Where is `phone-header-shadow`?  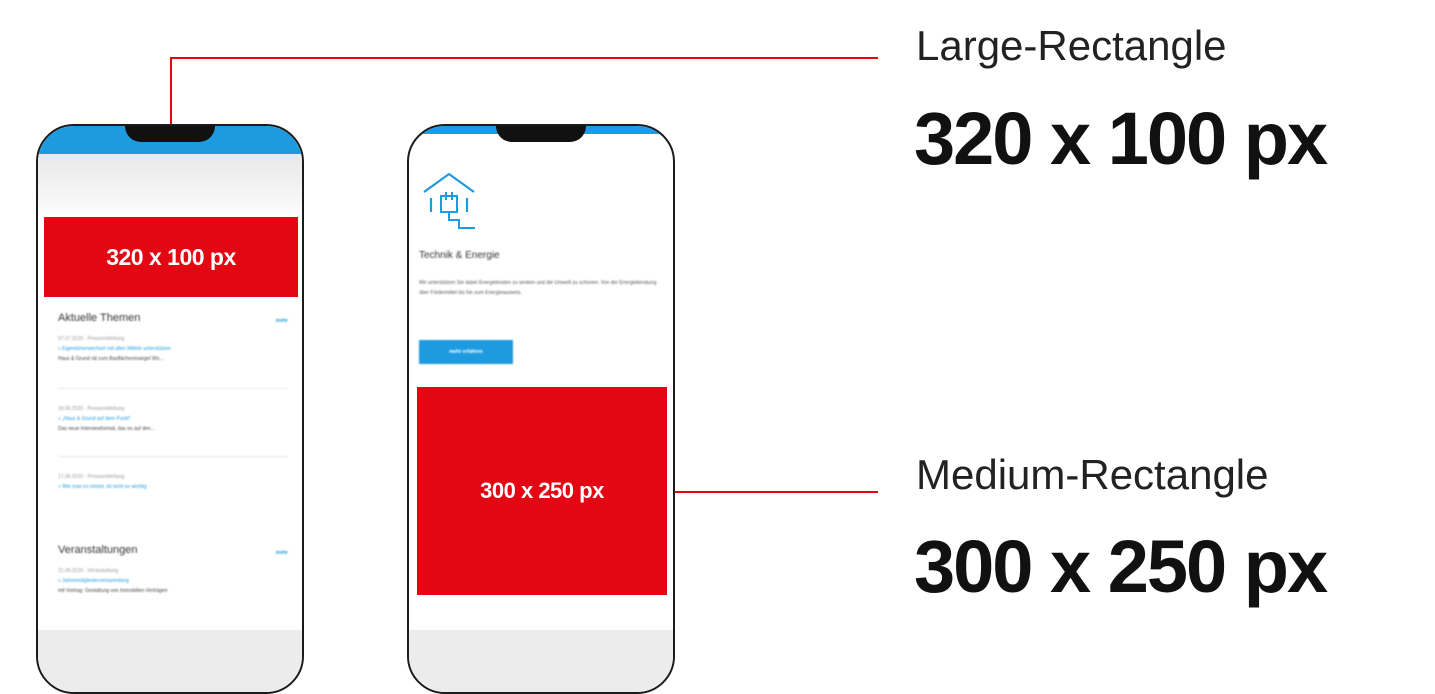
phone-header-shadow is located at coordinates (170, 186).